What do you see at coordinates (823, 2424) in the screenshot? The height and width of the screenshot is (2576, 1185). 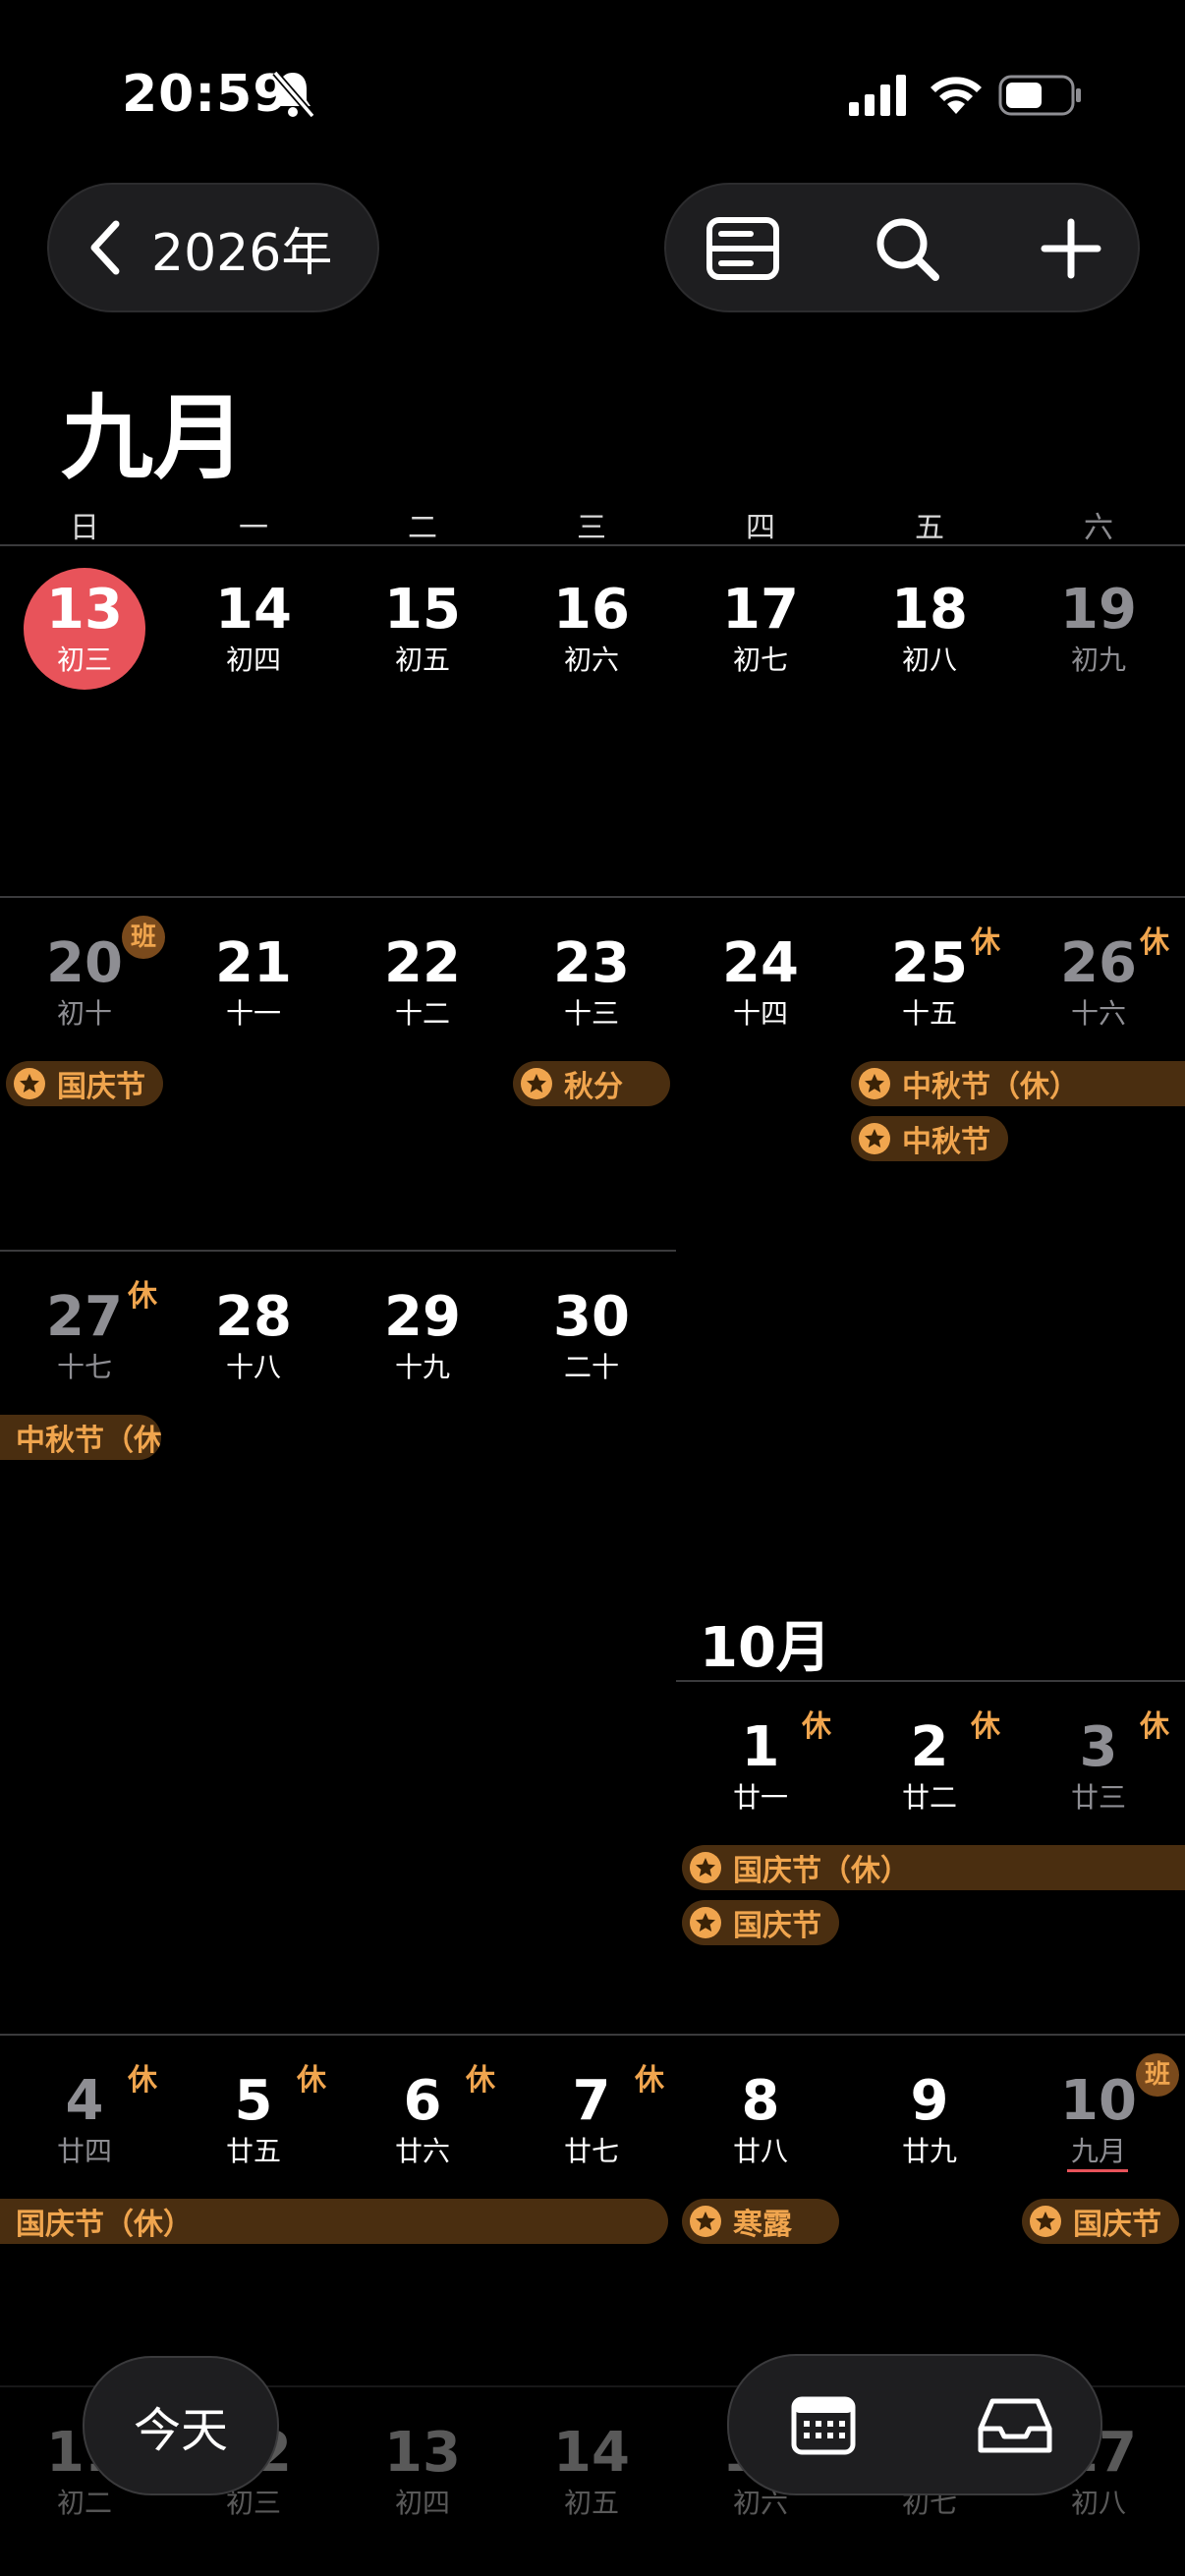 I see `calendar-icon` at bounding box center [823, 2424].